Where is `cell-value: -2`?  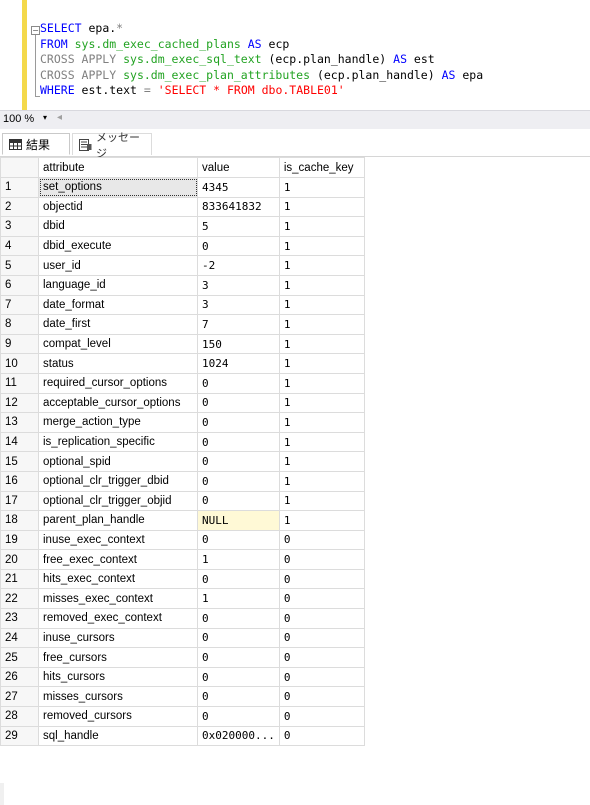
cell-value: -2 is located at coordinates (238, 265).